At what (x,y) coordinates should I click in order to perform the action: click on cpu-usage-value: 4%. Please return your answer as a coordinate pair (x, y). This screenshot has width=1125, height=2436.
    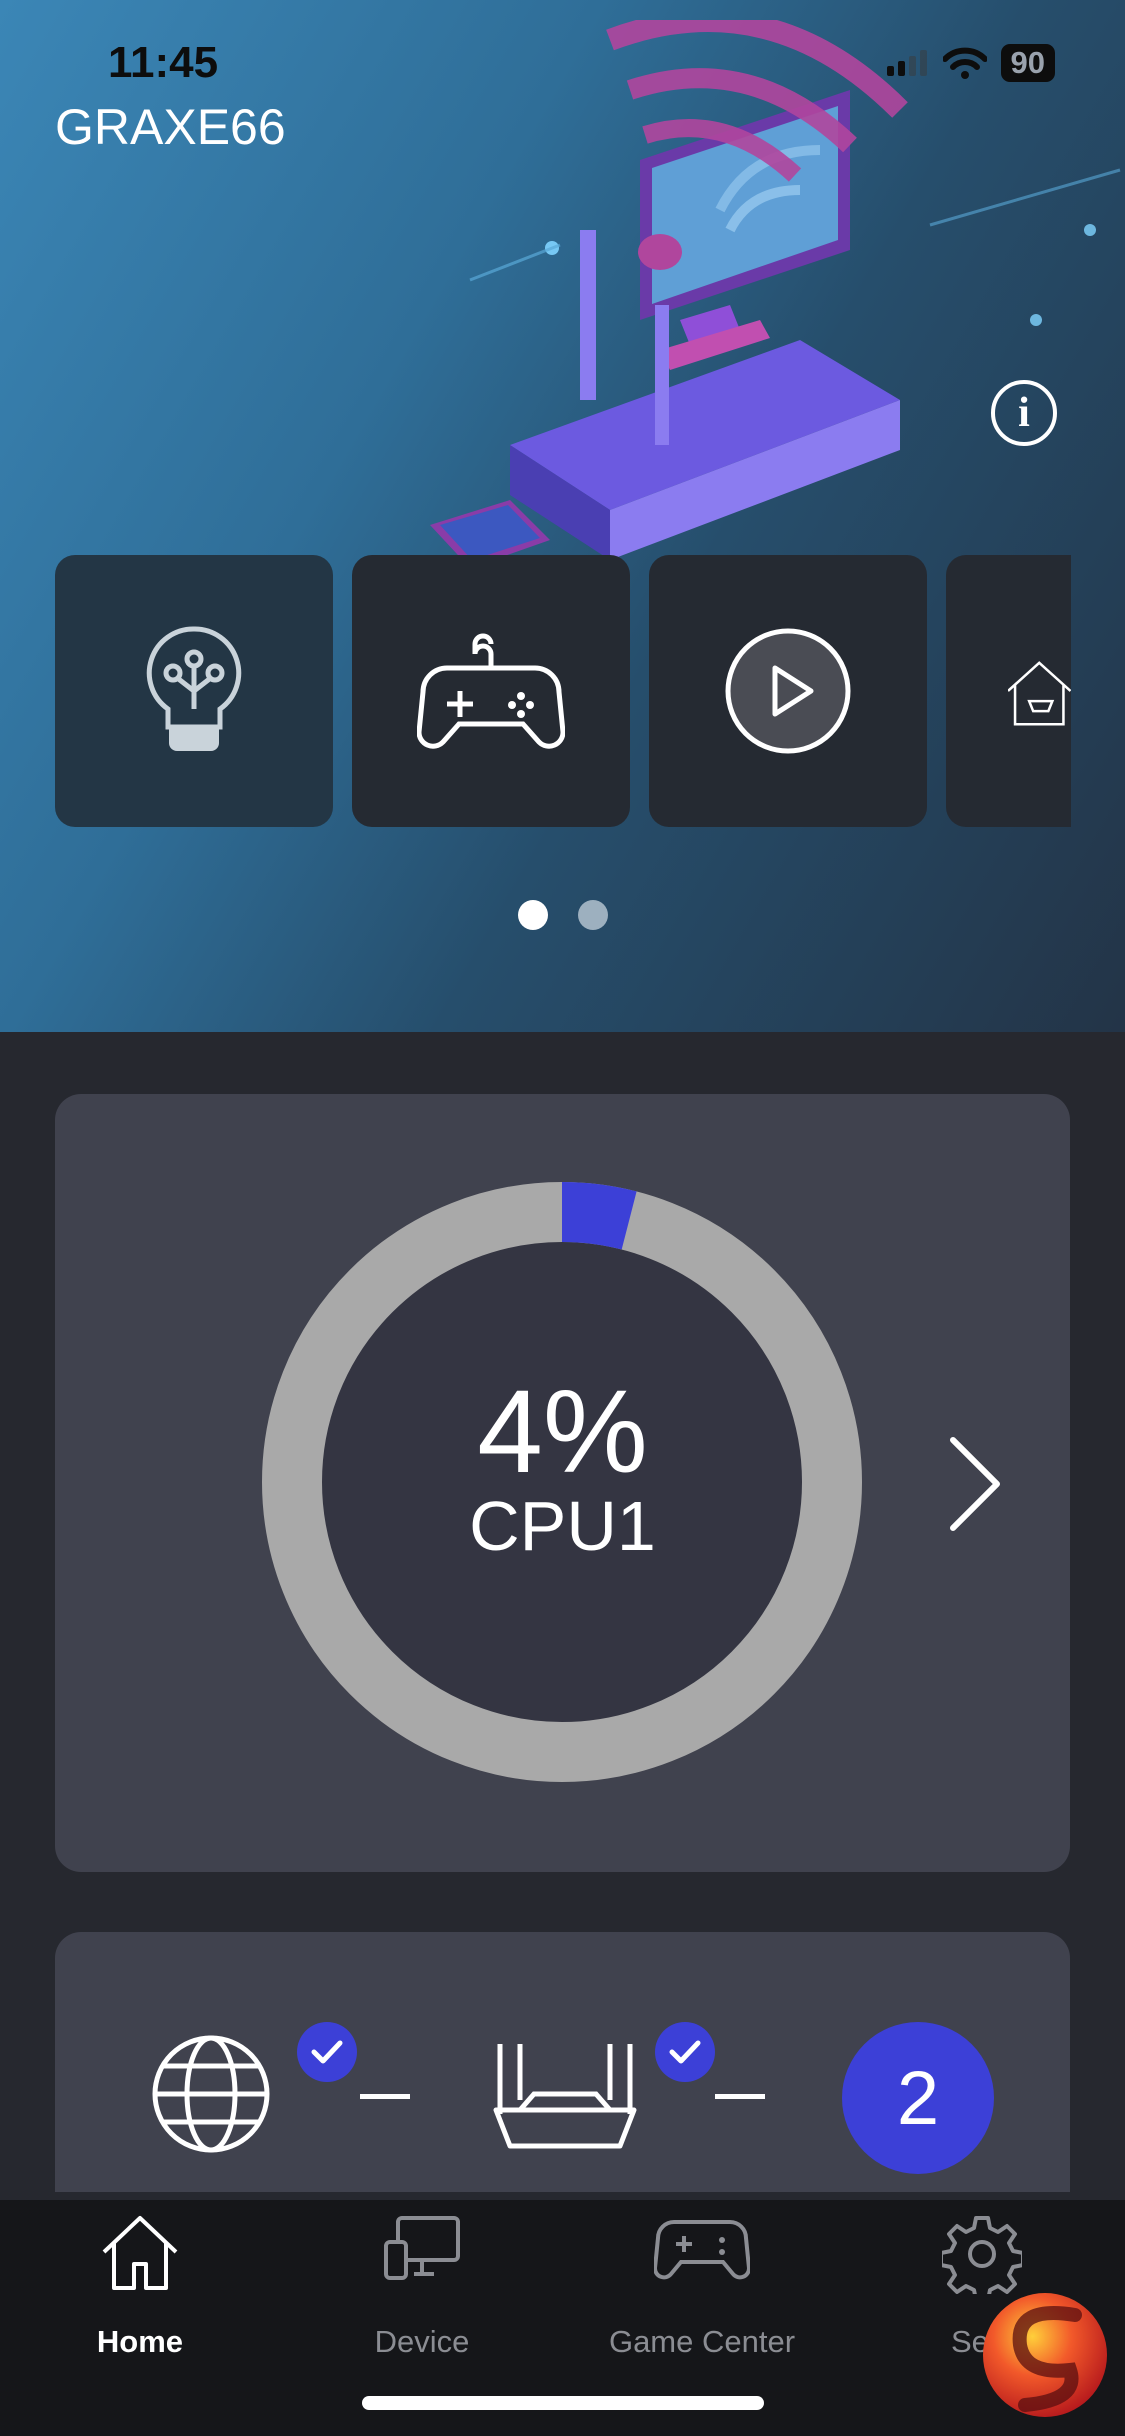
    Looking at the image, I should click on (562, 1432).